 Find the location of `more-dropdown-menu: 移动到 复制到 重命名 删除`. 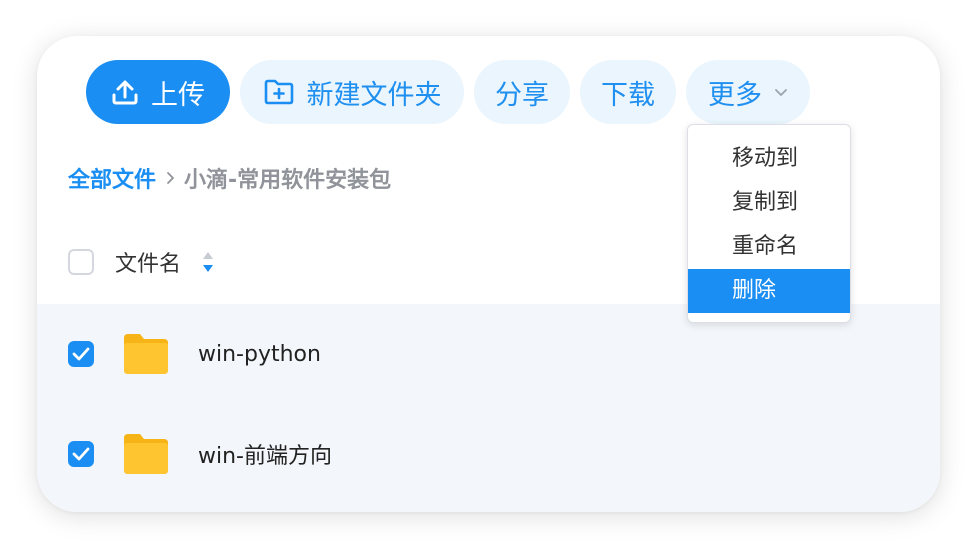

more-dropdown-menu: 移动到 复制到 重命名 删除 is located at coordinates (769, 223).